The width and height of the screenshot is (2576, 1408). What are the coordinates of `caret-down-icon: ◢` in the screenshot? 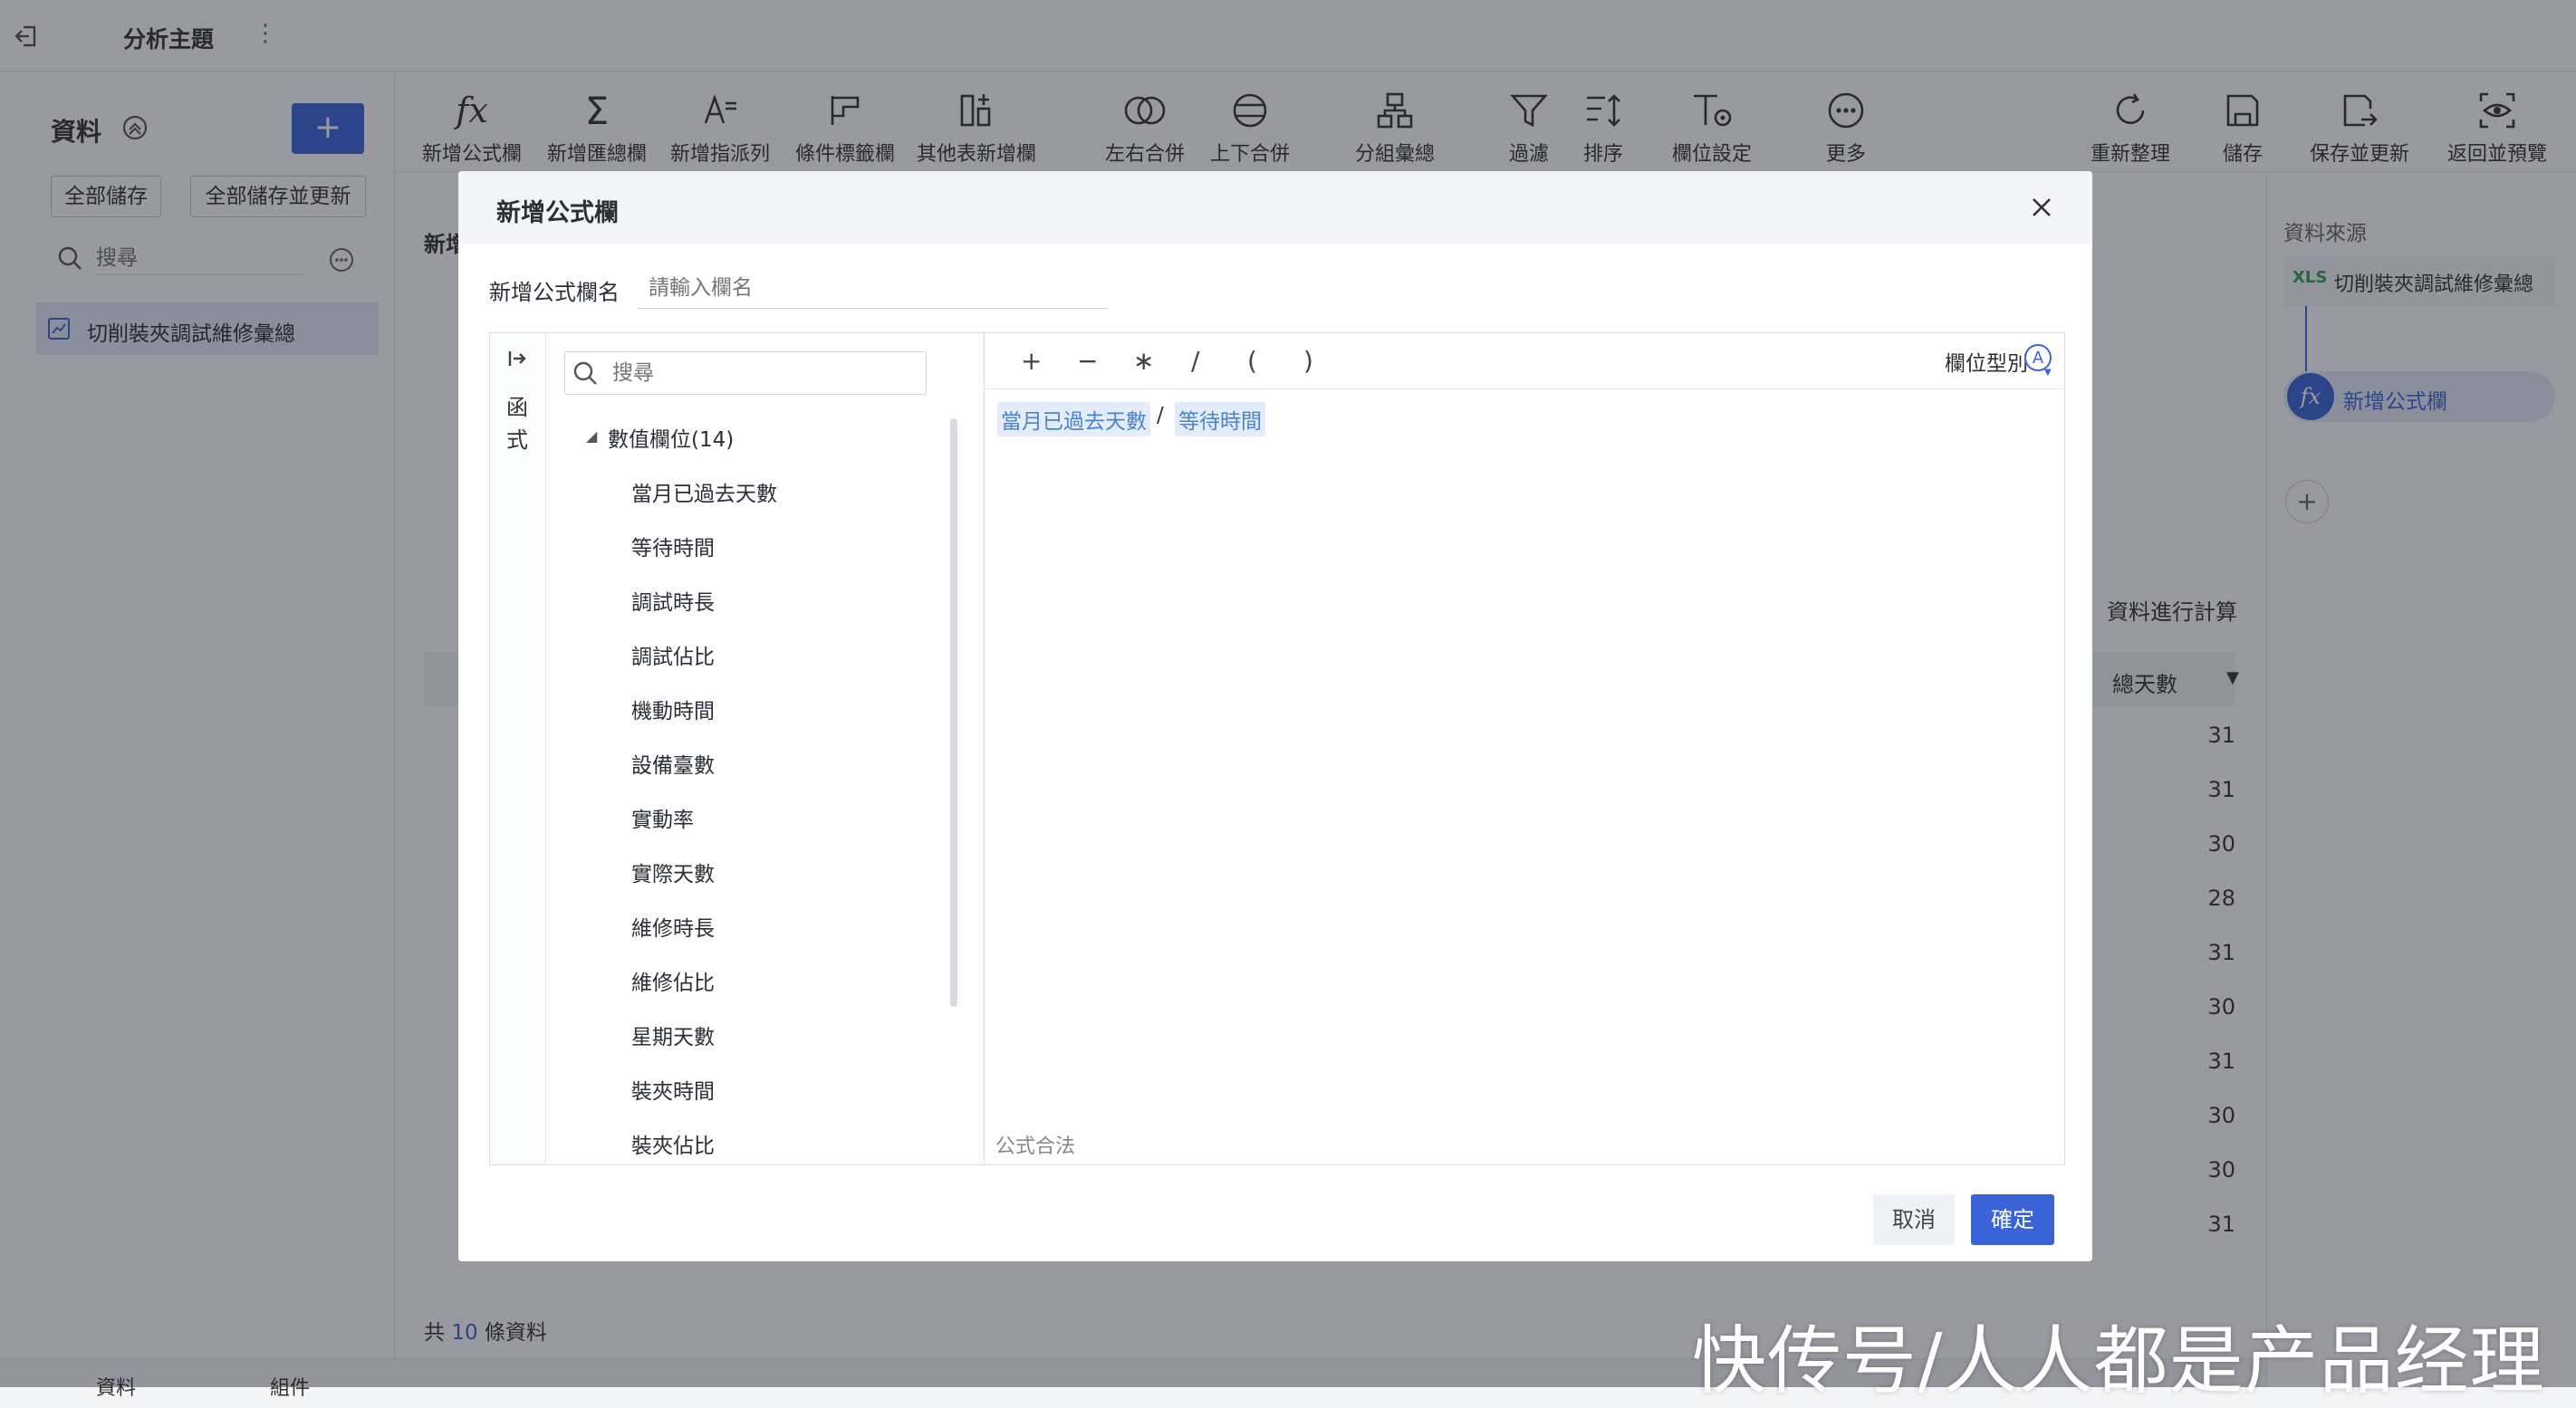 It's located at (591, 436).